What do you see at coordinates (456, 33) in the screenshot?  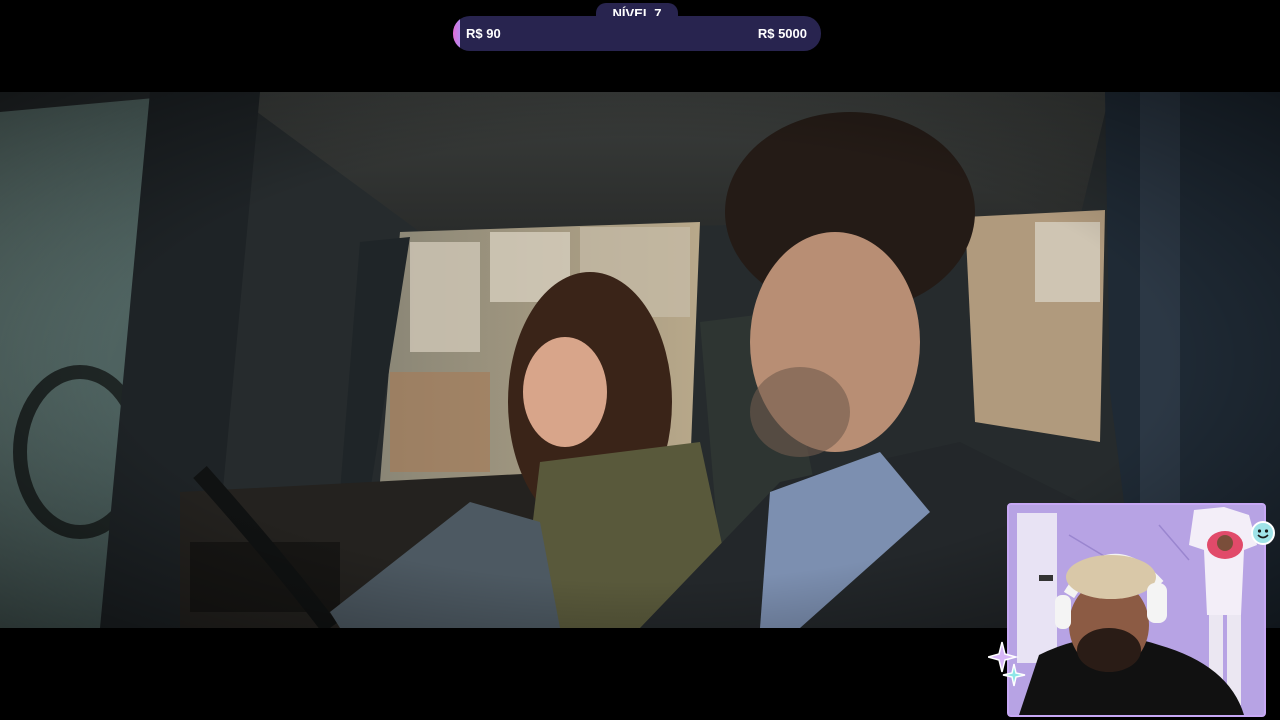 I see `goal-progress-fill` at bounding box center [456, 33].